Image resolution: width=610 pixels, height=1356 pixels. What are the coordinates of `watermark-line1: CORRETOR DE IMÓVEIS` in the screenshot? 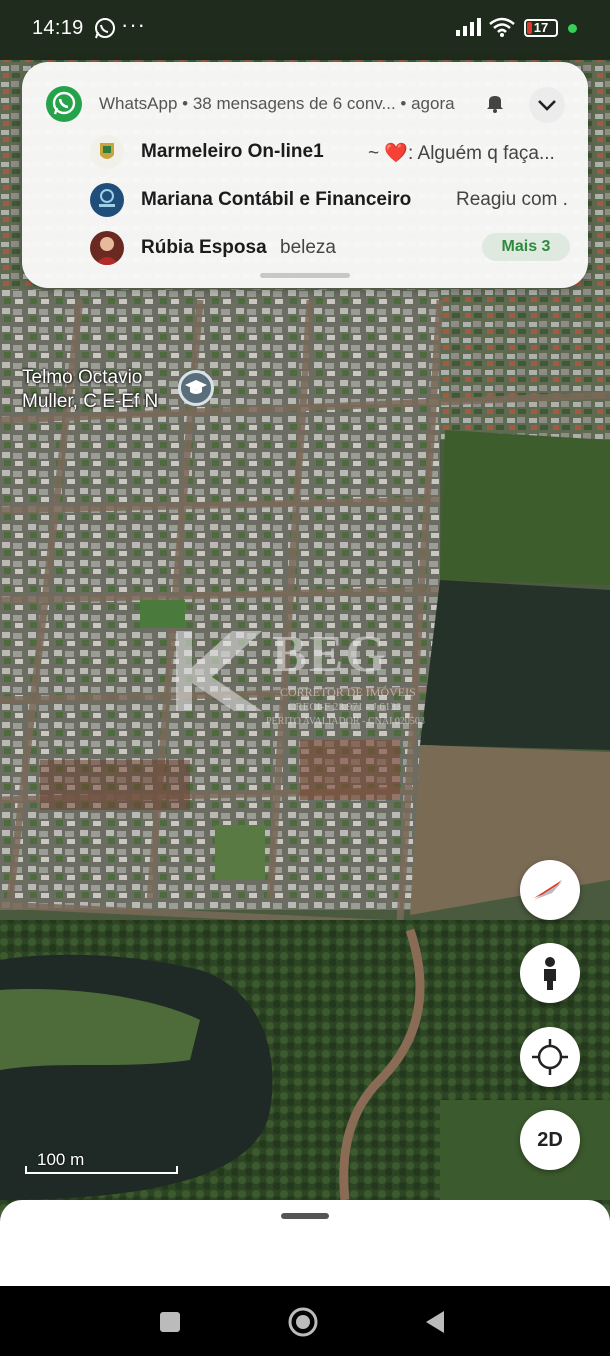 It's located at (348, 692).